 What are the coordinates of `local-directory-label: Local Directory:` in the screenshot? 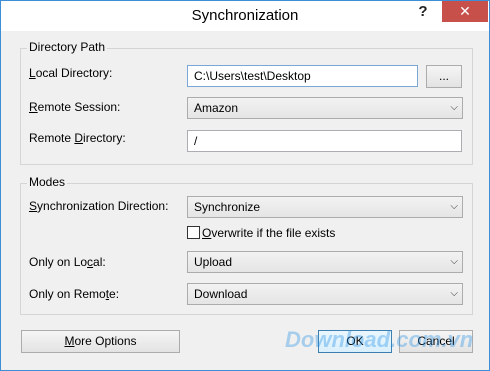 It's located at (71, 73).